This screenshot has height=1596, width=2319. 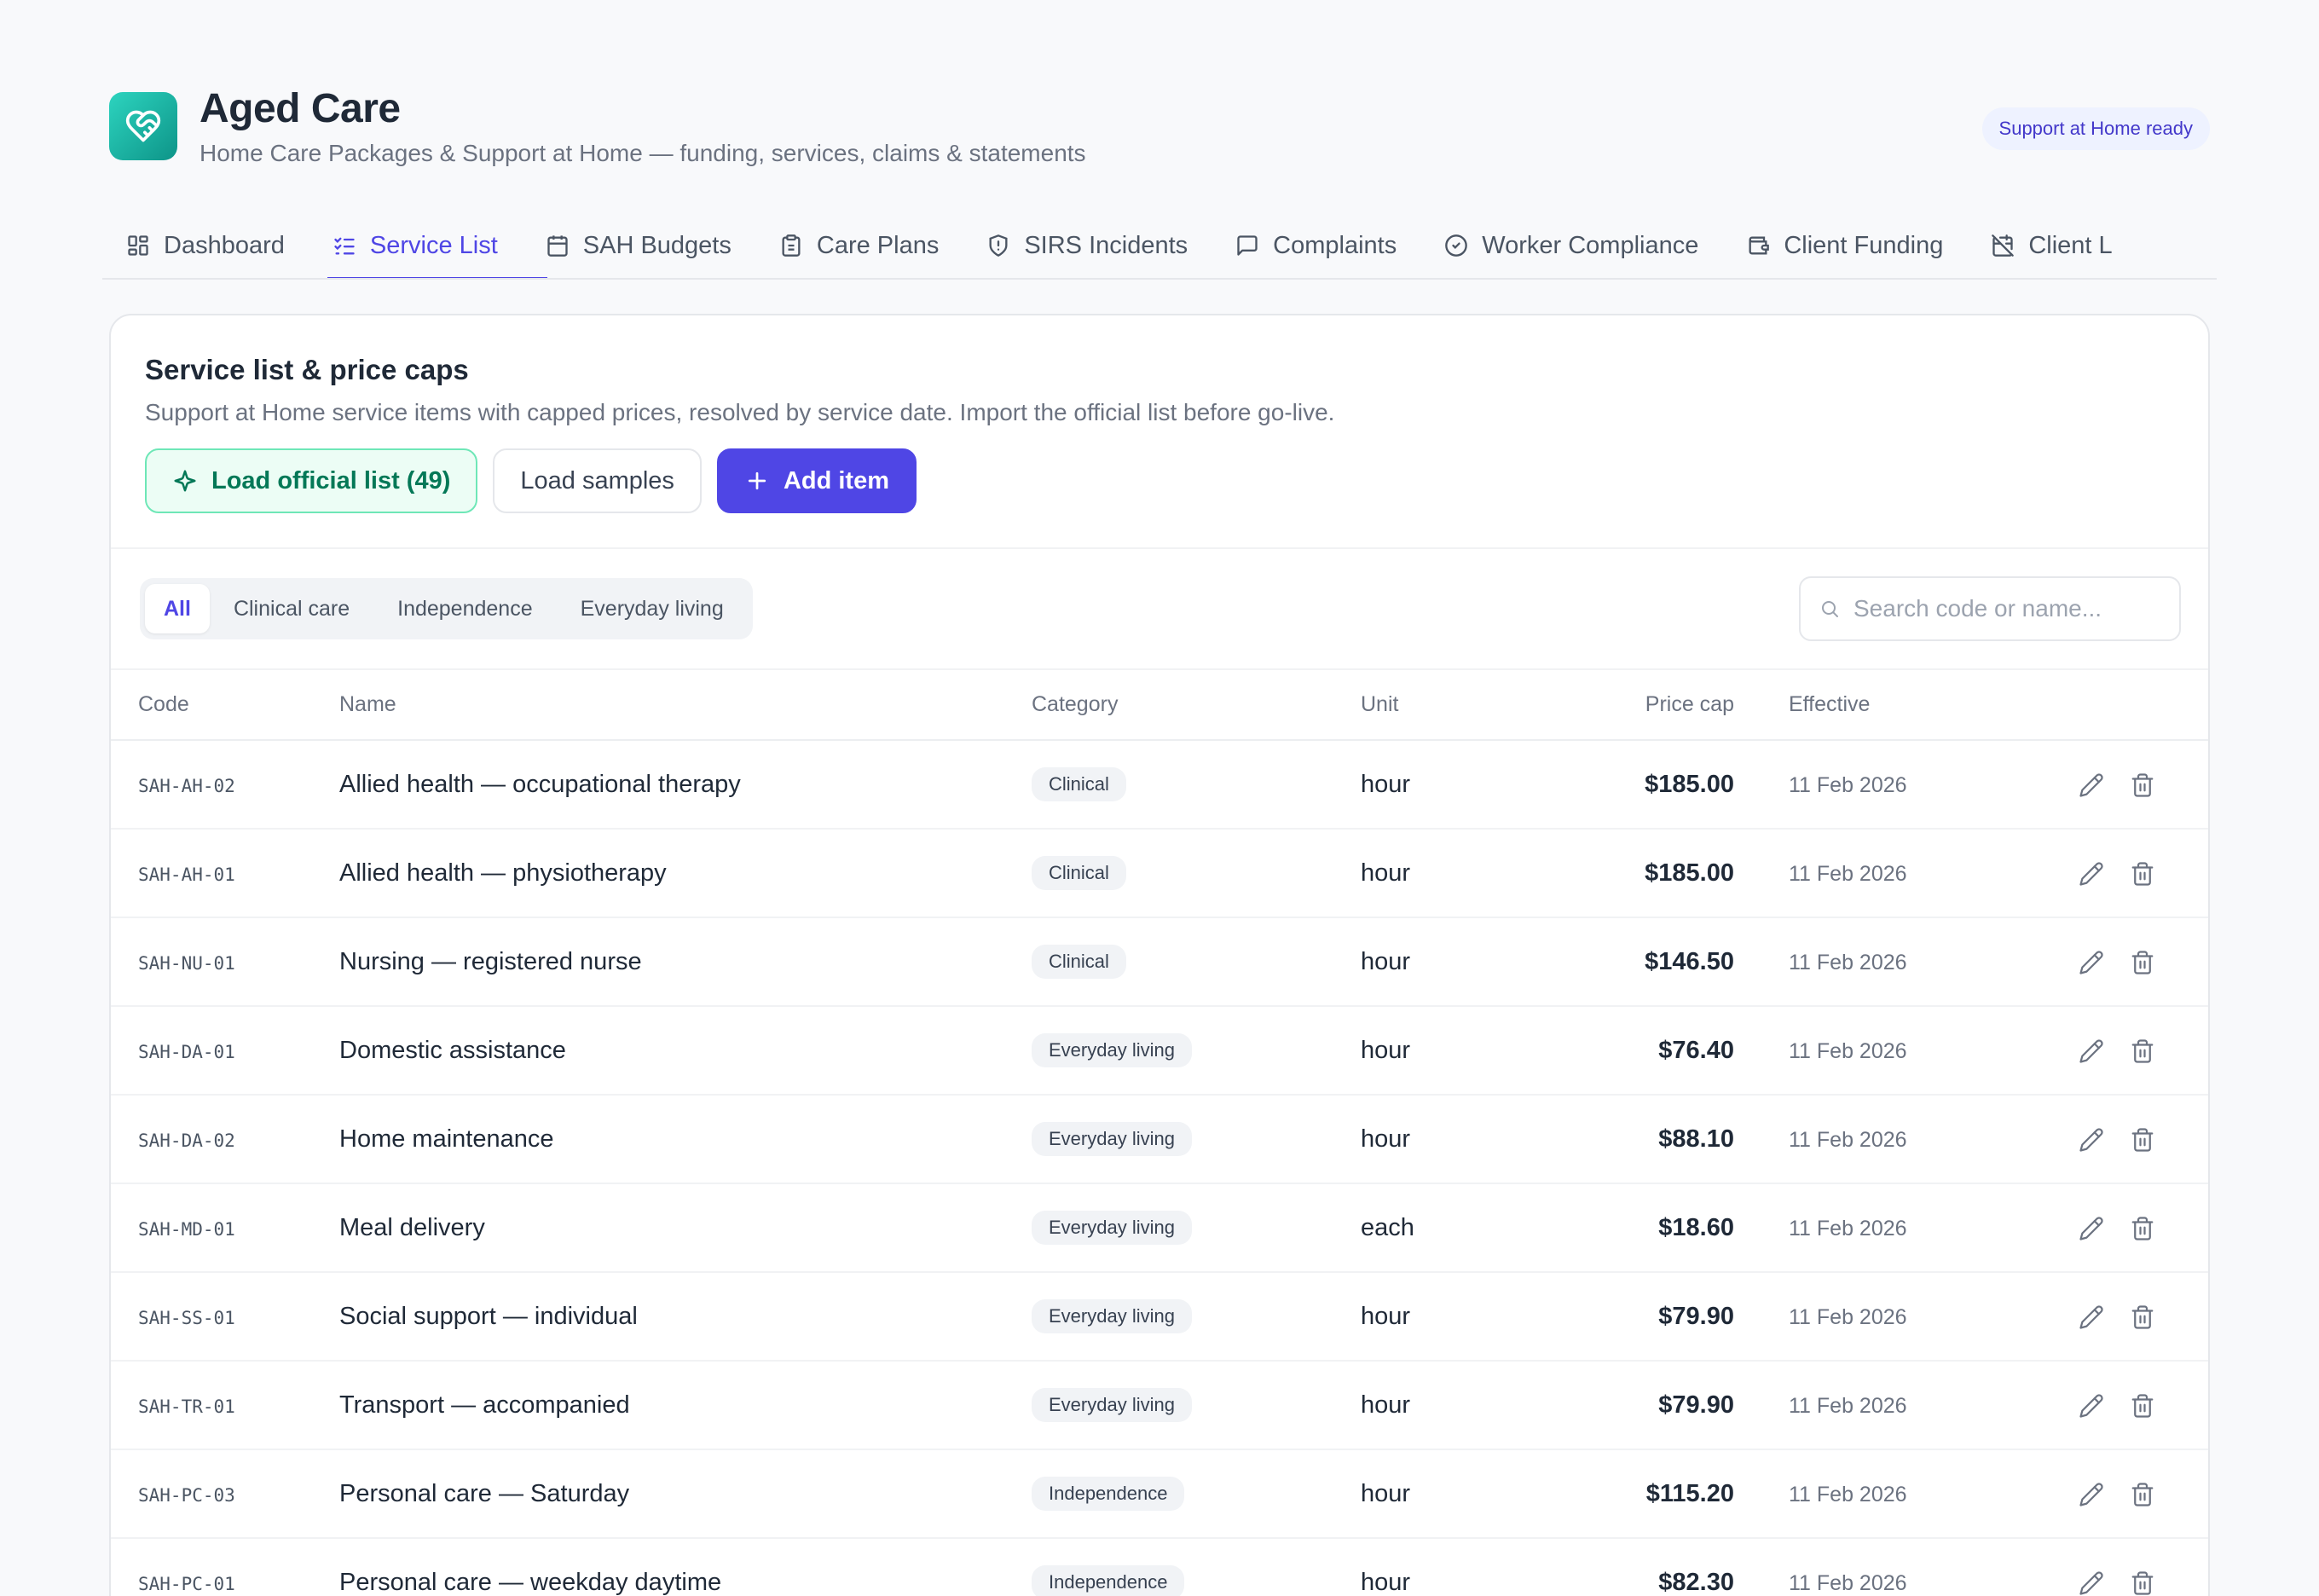 I want to click on category-badge: Independence, so click(x=1108, y=1580).